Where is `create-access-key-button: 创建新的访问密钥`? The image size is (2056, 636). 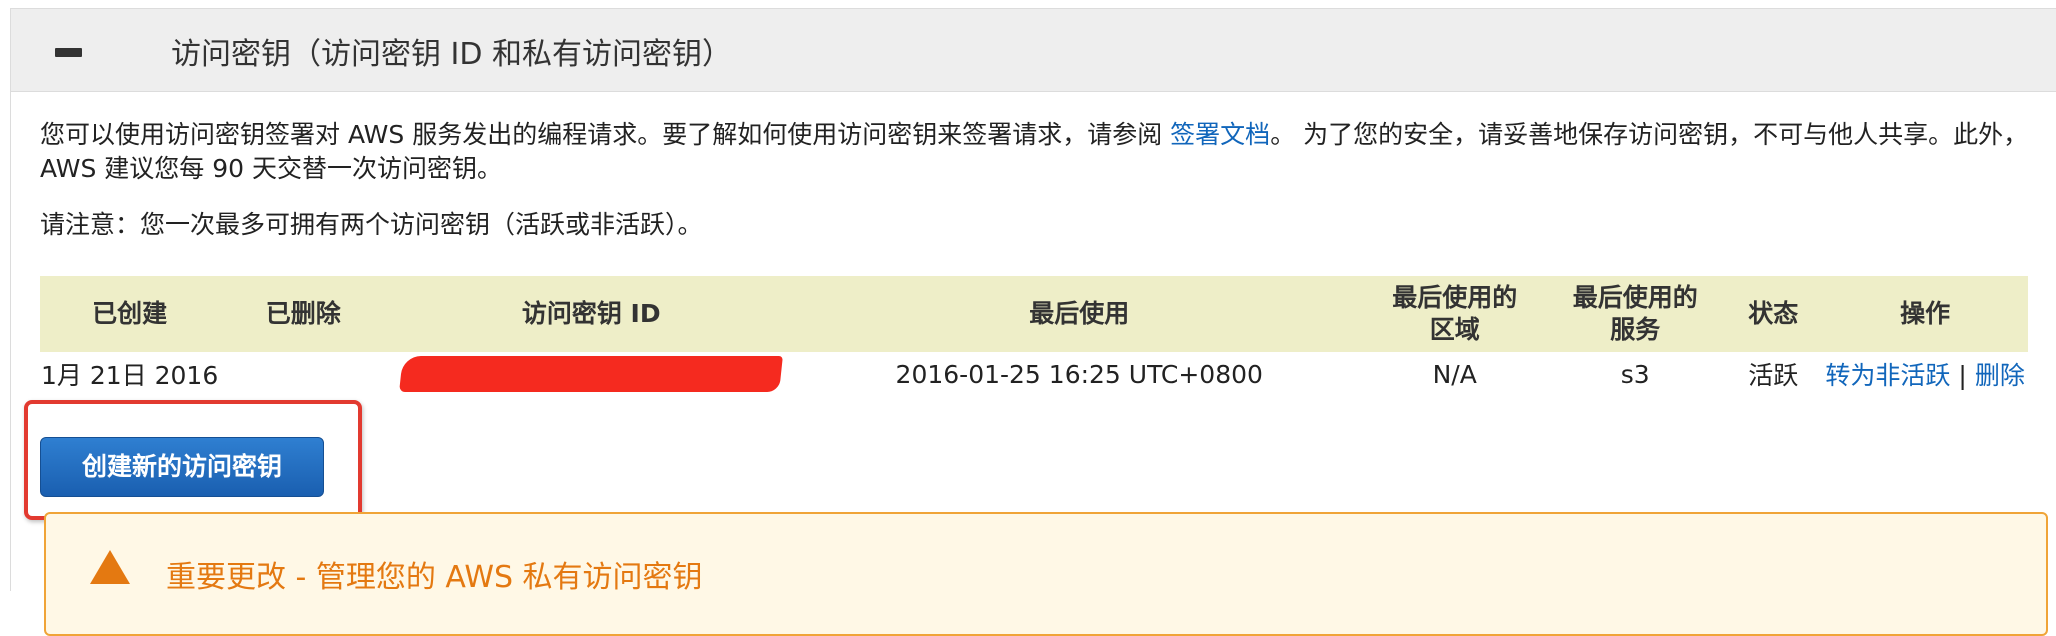
create-access-key-button: 创建新的访问密钥 is located at coordinates (182, 467).